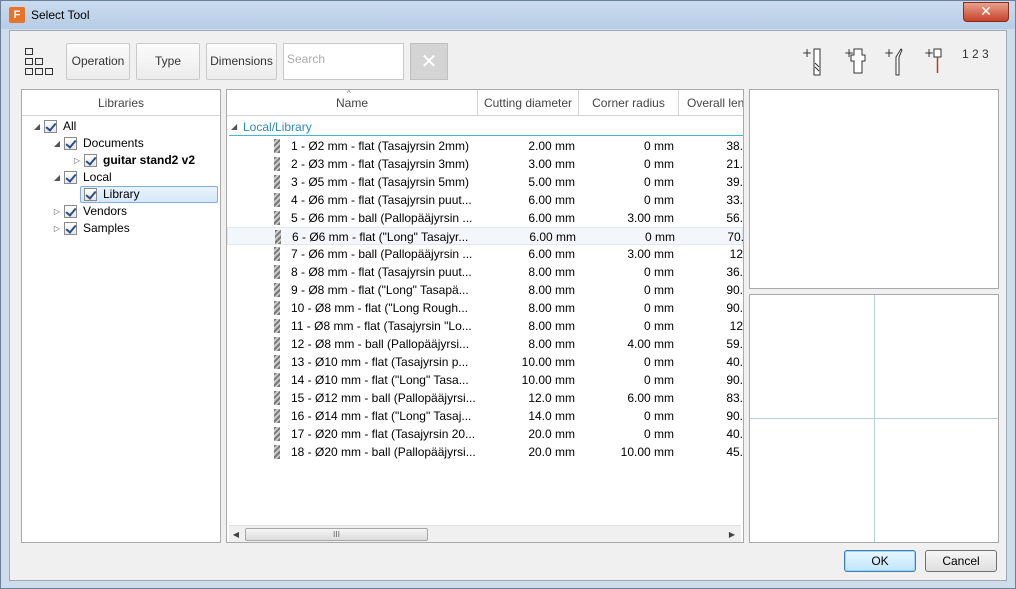 This screenshot has width=1016, height=589. Describe the element at coordinates (650, 254) in the screenshot. I see `cell-rad: 3.00 mm` at that location.